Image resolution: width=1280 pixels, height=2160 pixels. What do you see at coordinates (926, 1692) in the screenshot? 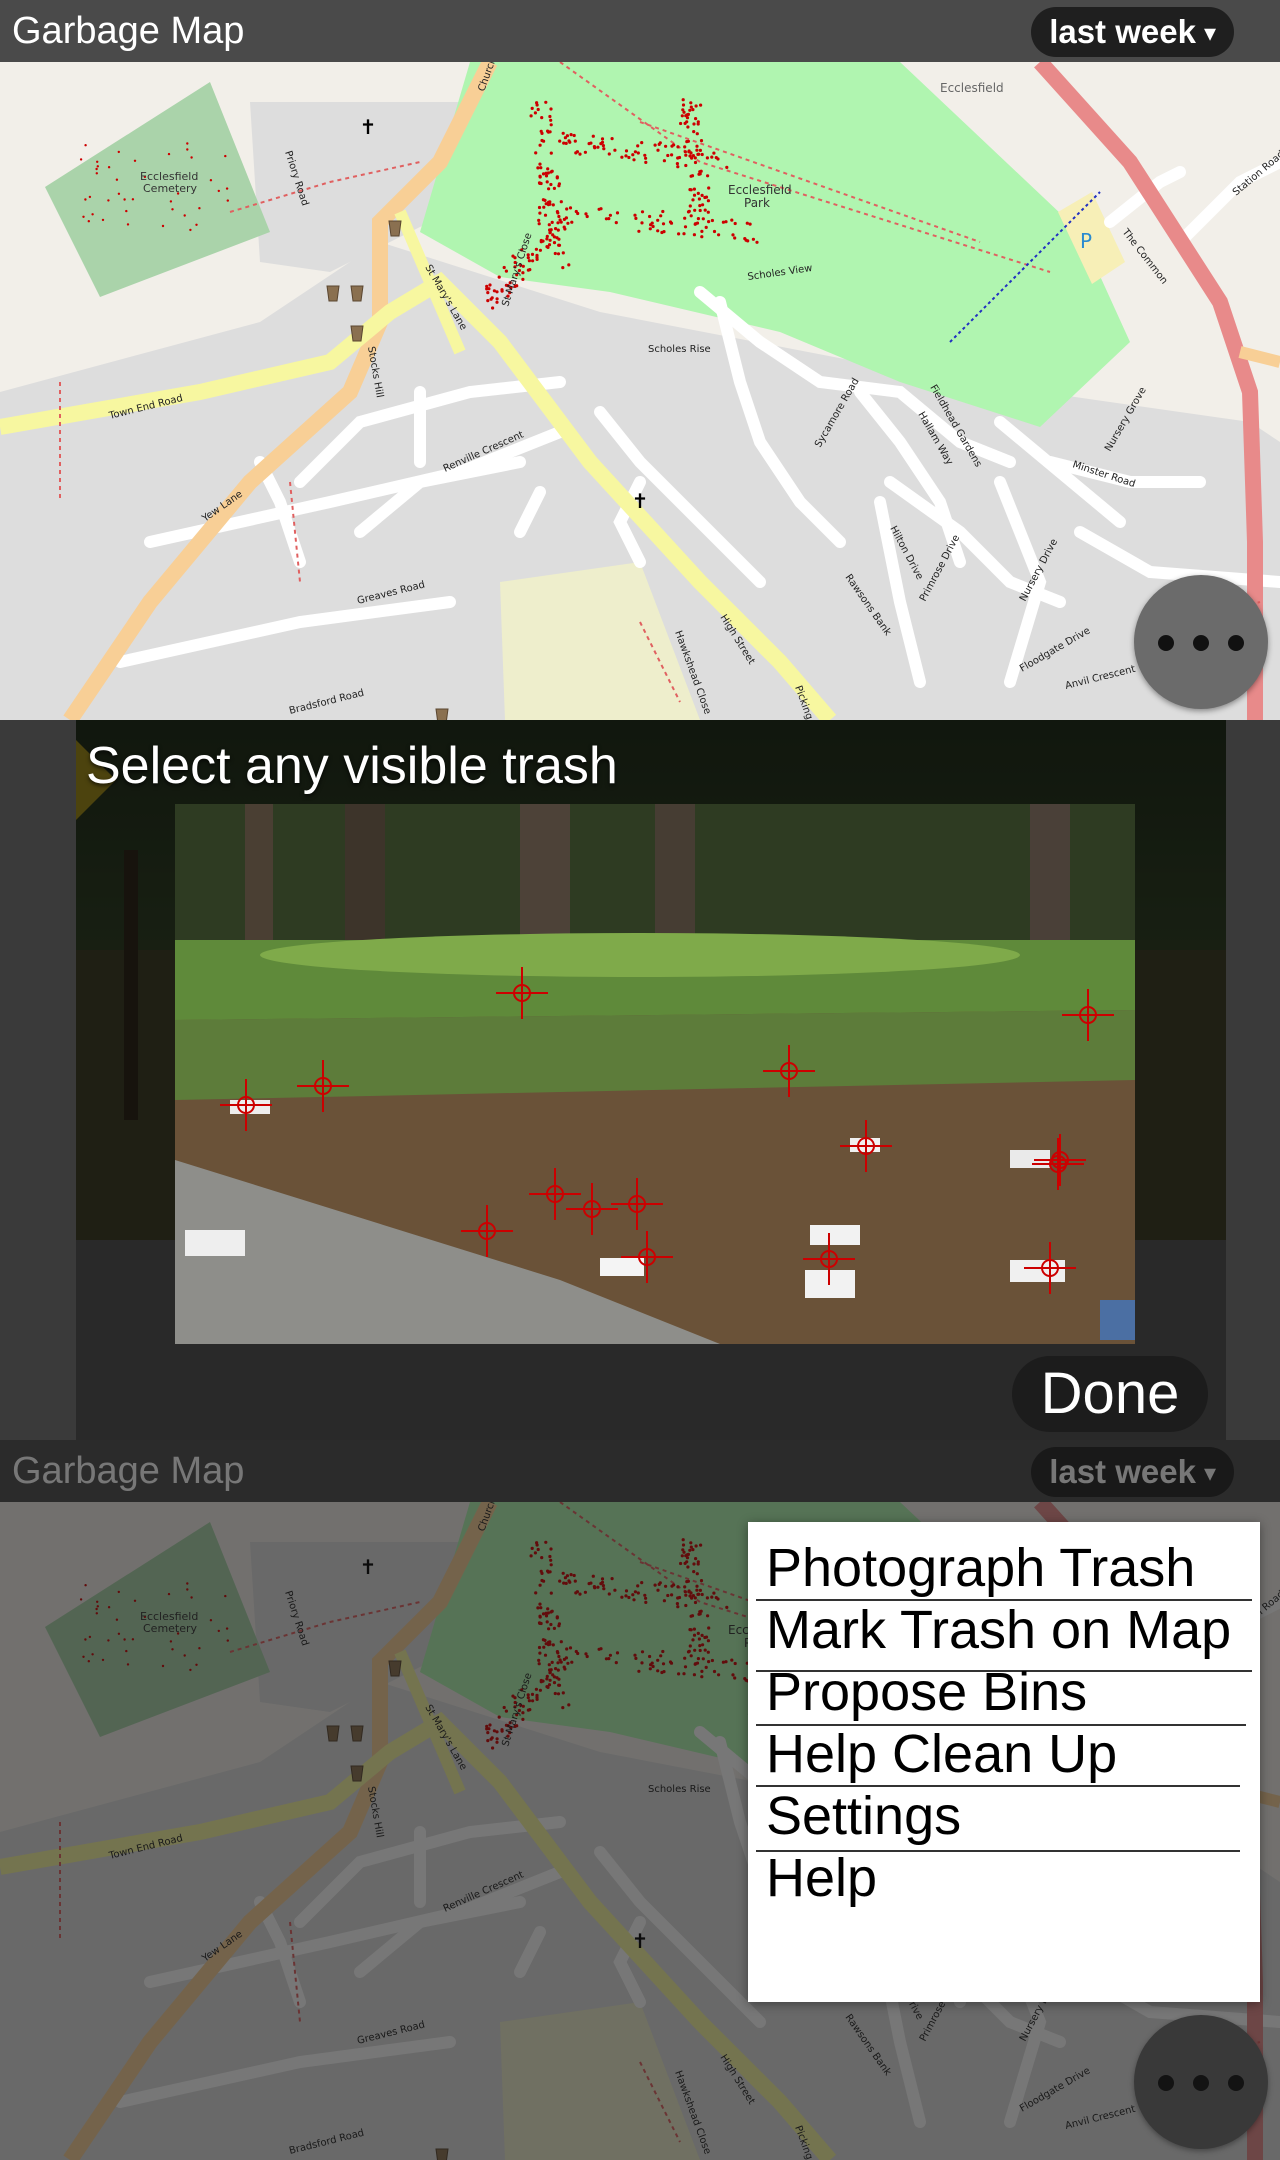
I see `menu-item-propose-bins: Propose Bins` at bounding box center [926, 1692].